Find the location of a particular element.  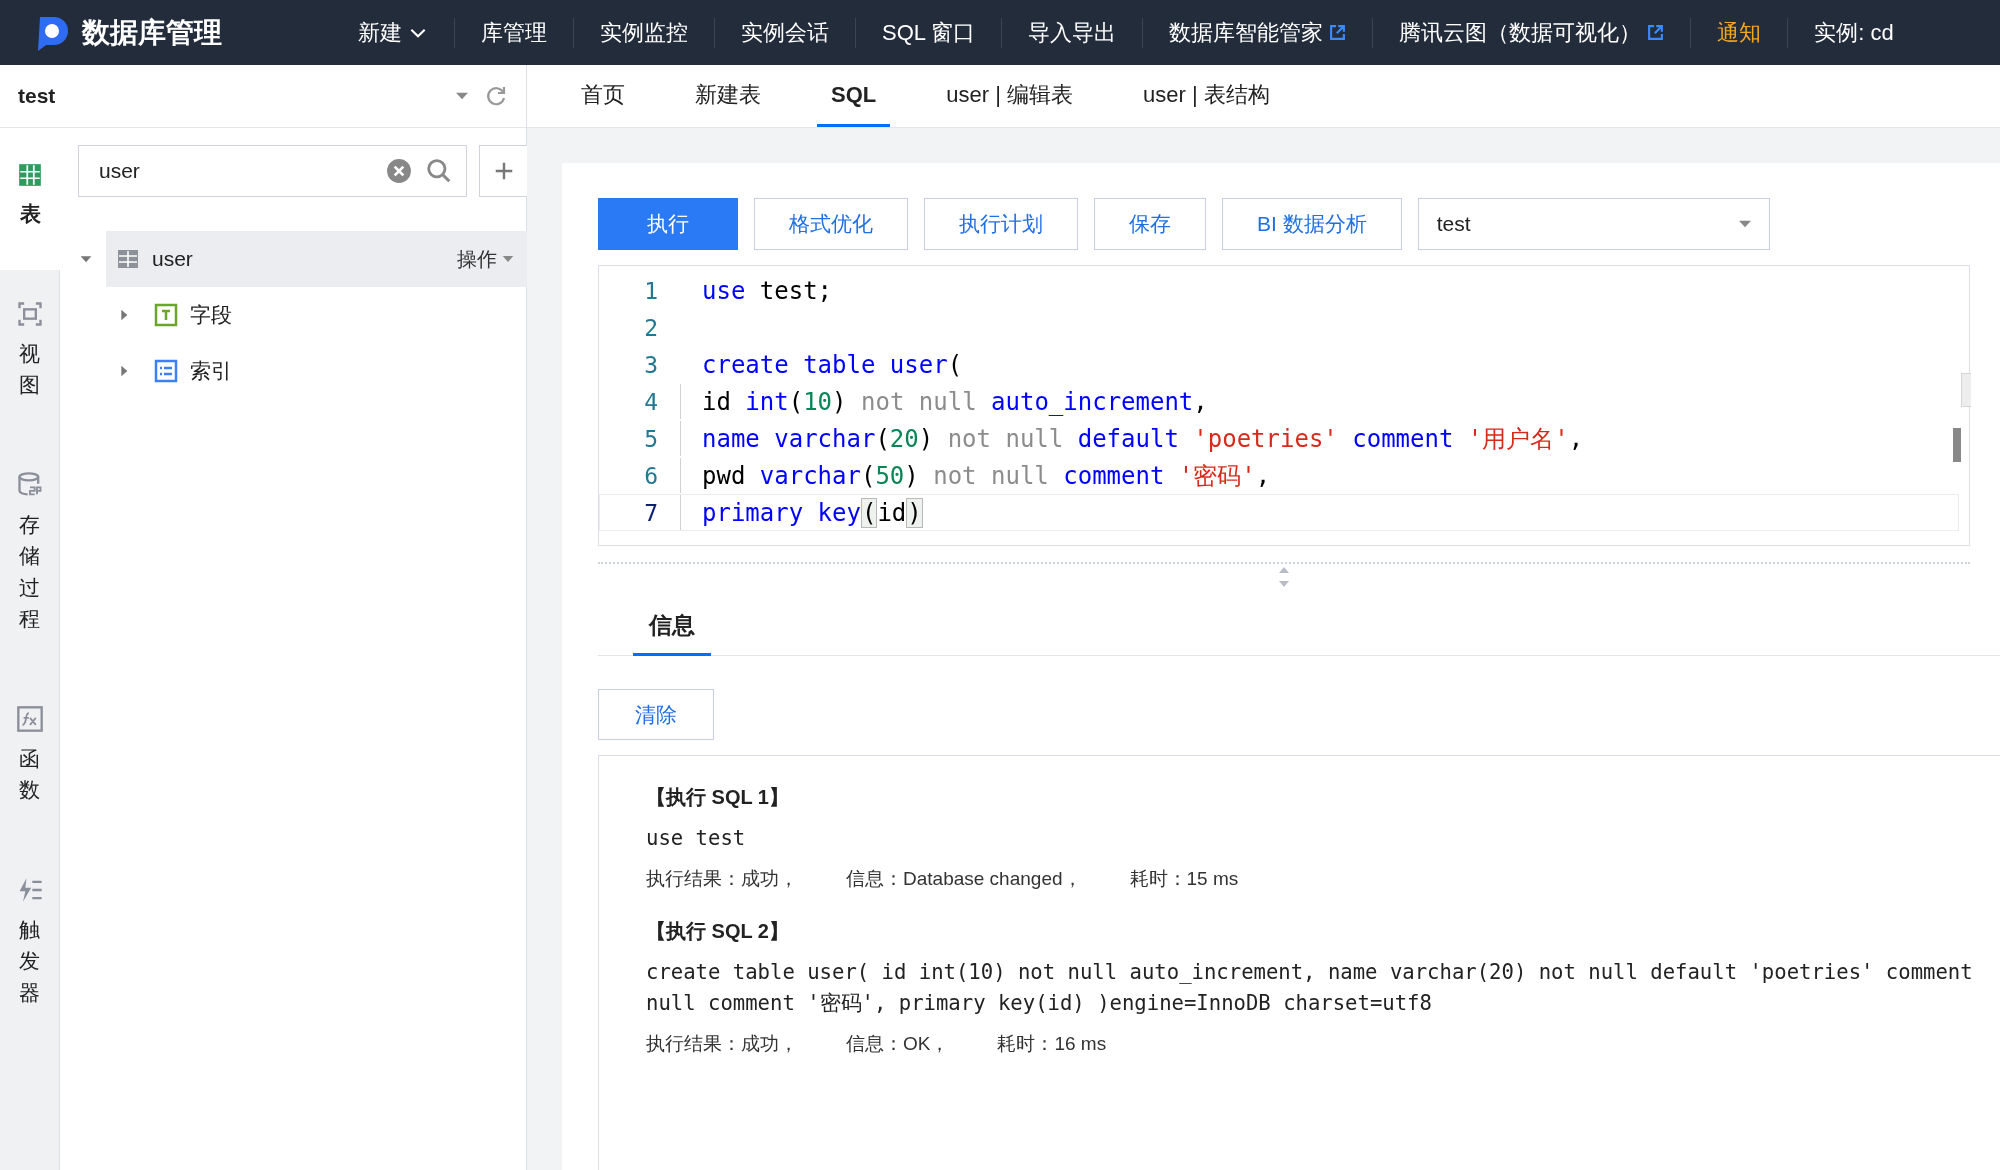

status-text: 信息：OK， is located at coordinates (898, 1044).